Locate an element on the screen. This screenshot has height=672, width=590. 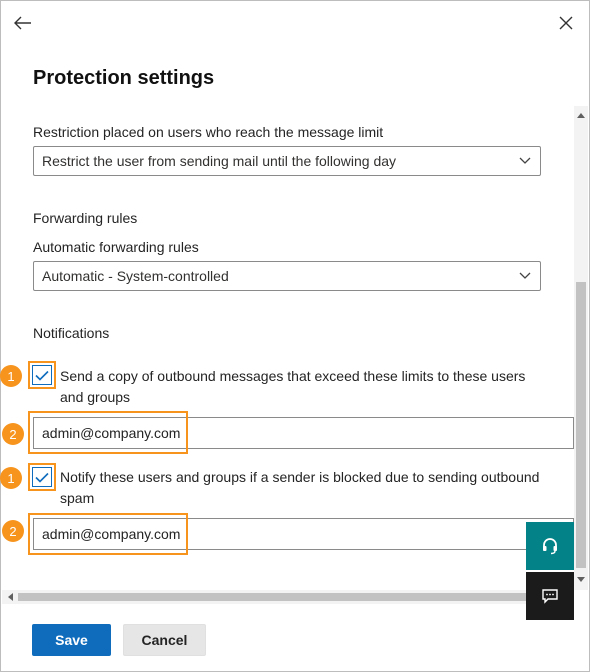
notify-blocked-line2: spam is located at coordinates (77, 498).